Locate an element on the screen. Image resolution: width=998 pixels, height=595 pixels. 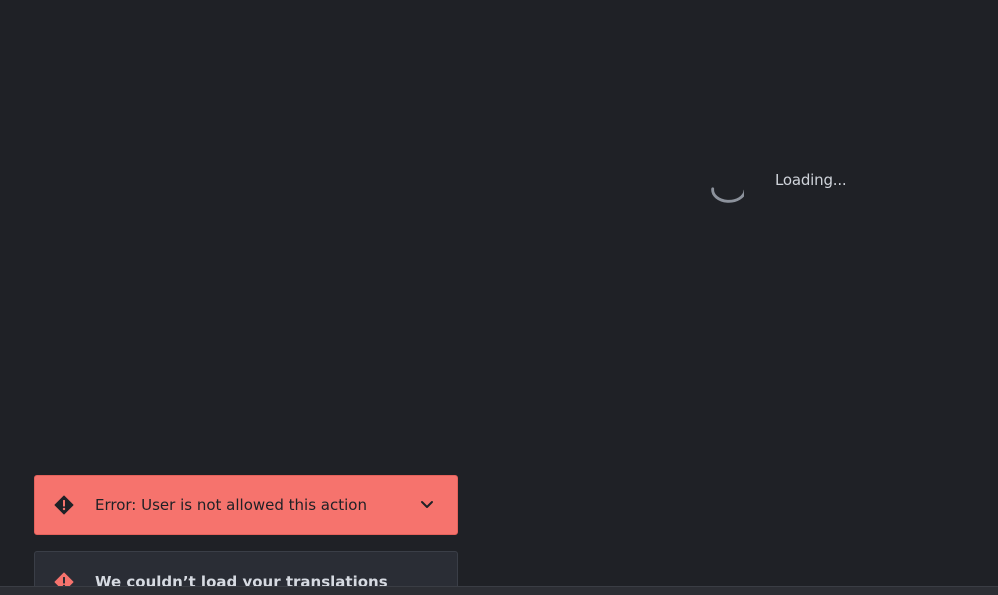
alert-diamond-icon is located at coordinates (64, 505).